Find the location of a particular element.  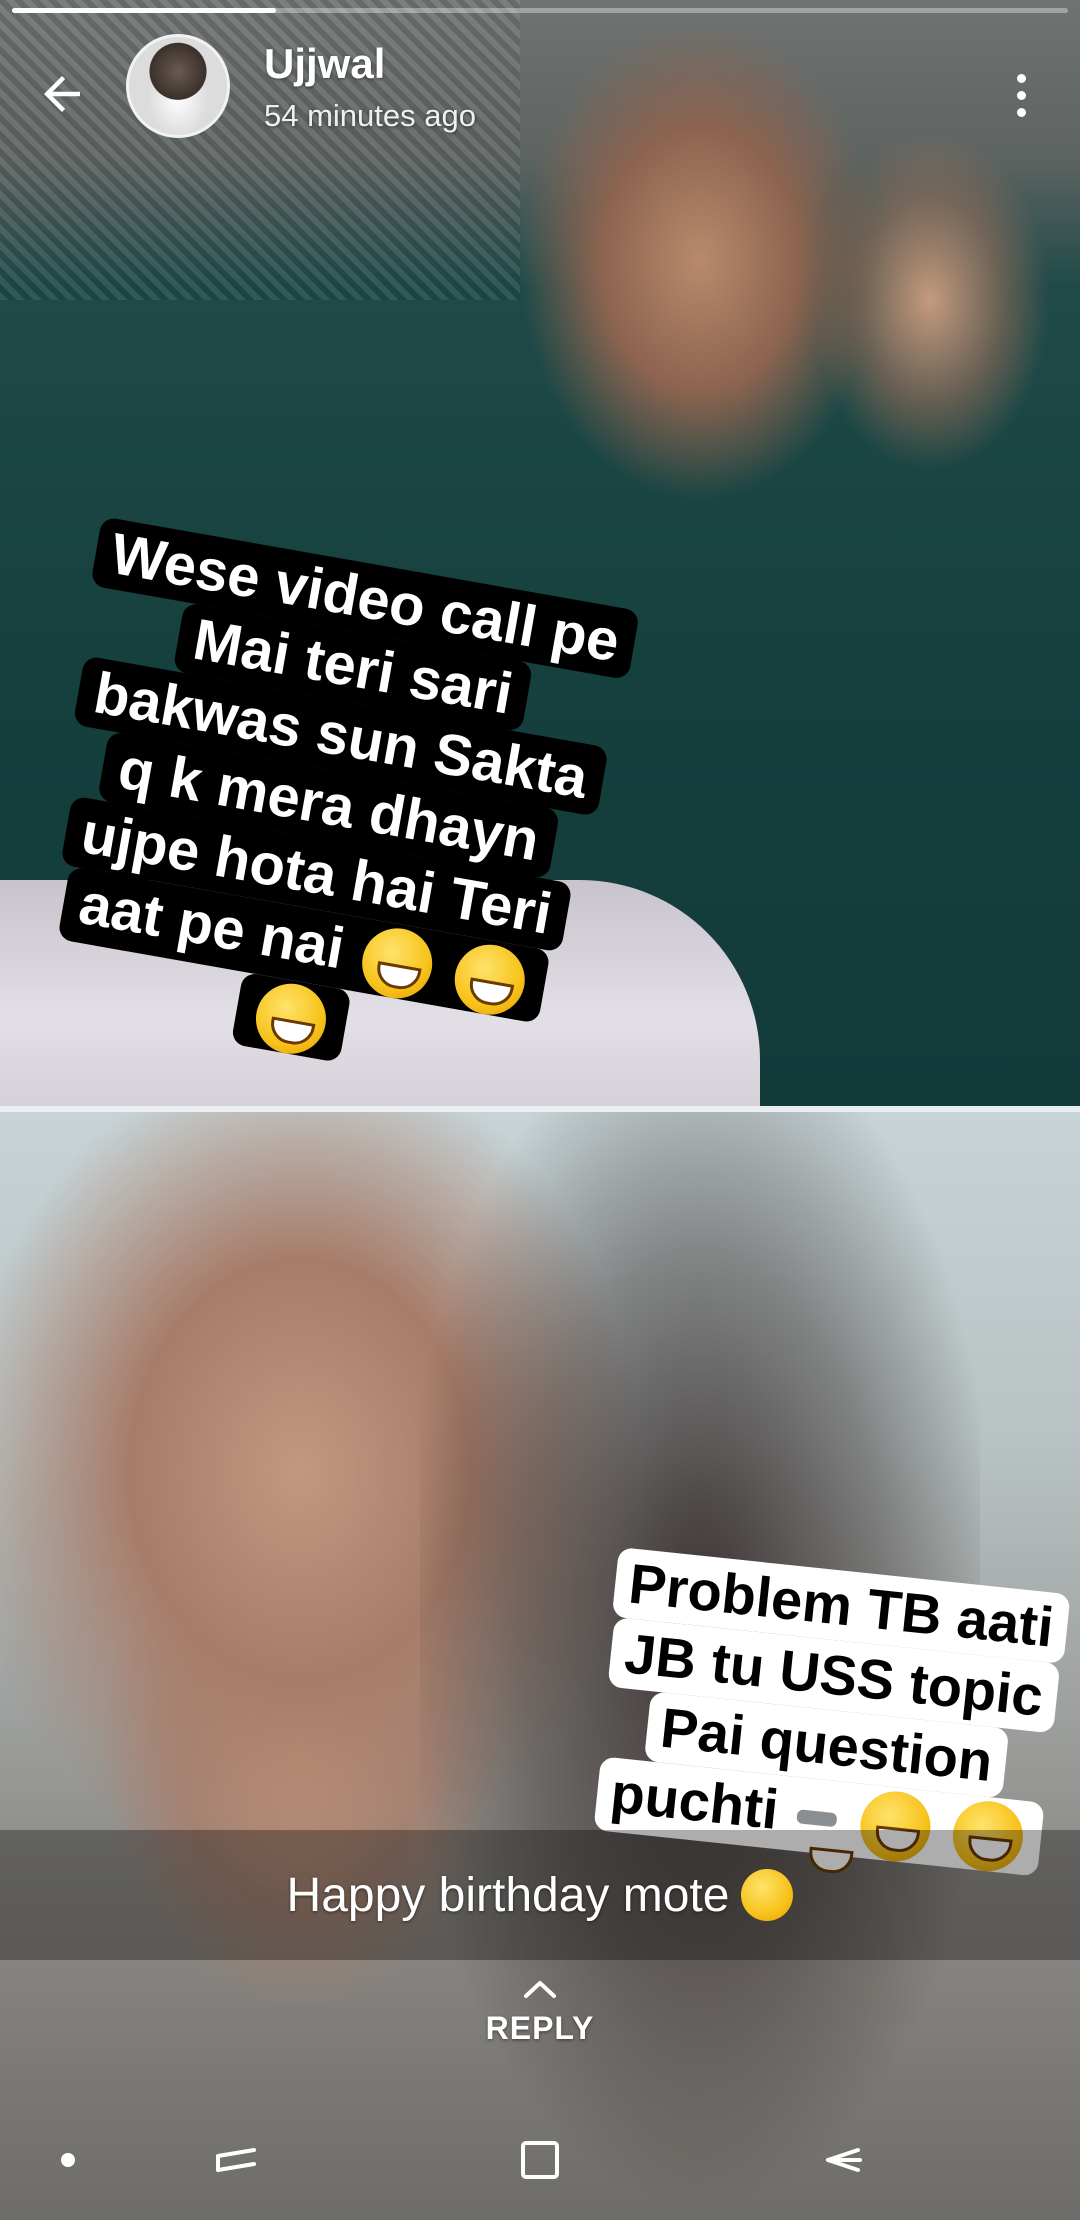

arrow-left-icon is located at coordinates (62, 94).